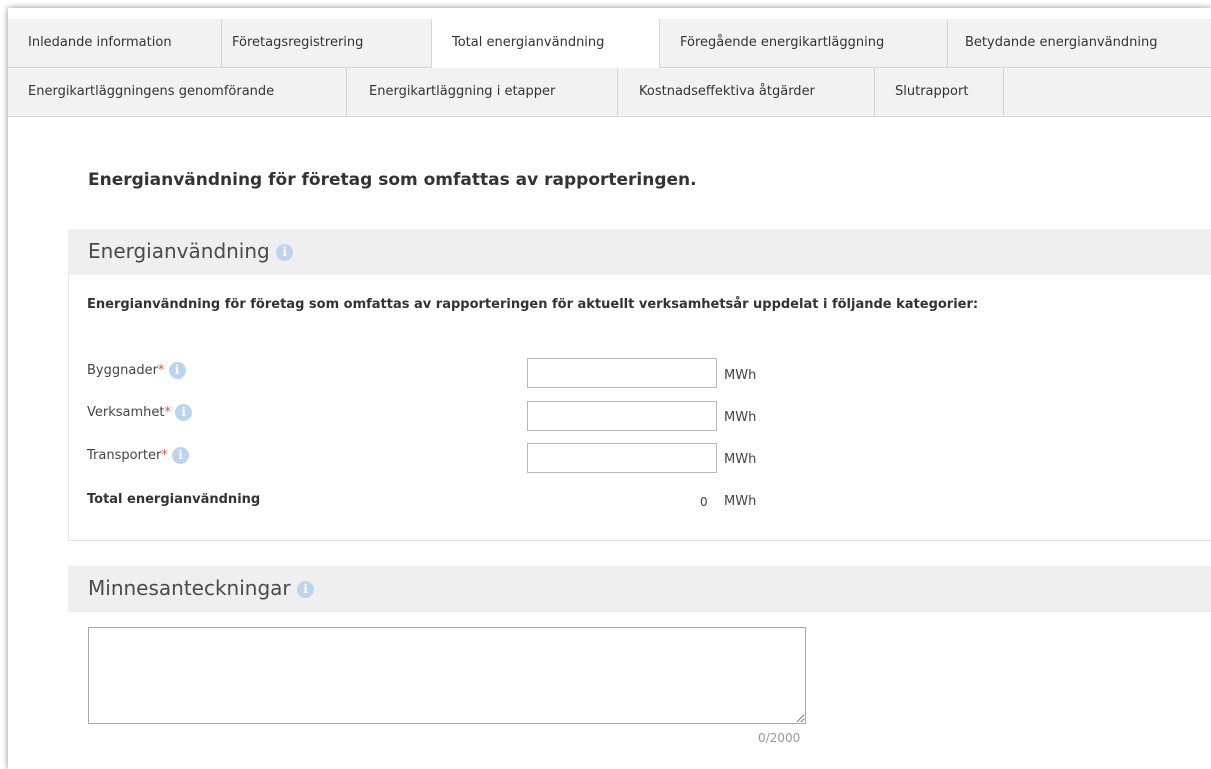 The image size is (1211, 769). I want to click on energy-section-title: Energianvändning i, so click(191, 251).